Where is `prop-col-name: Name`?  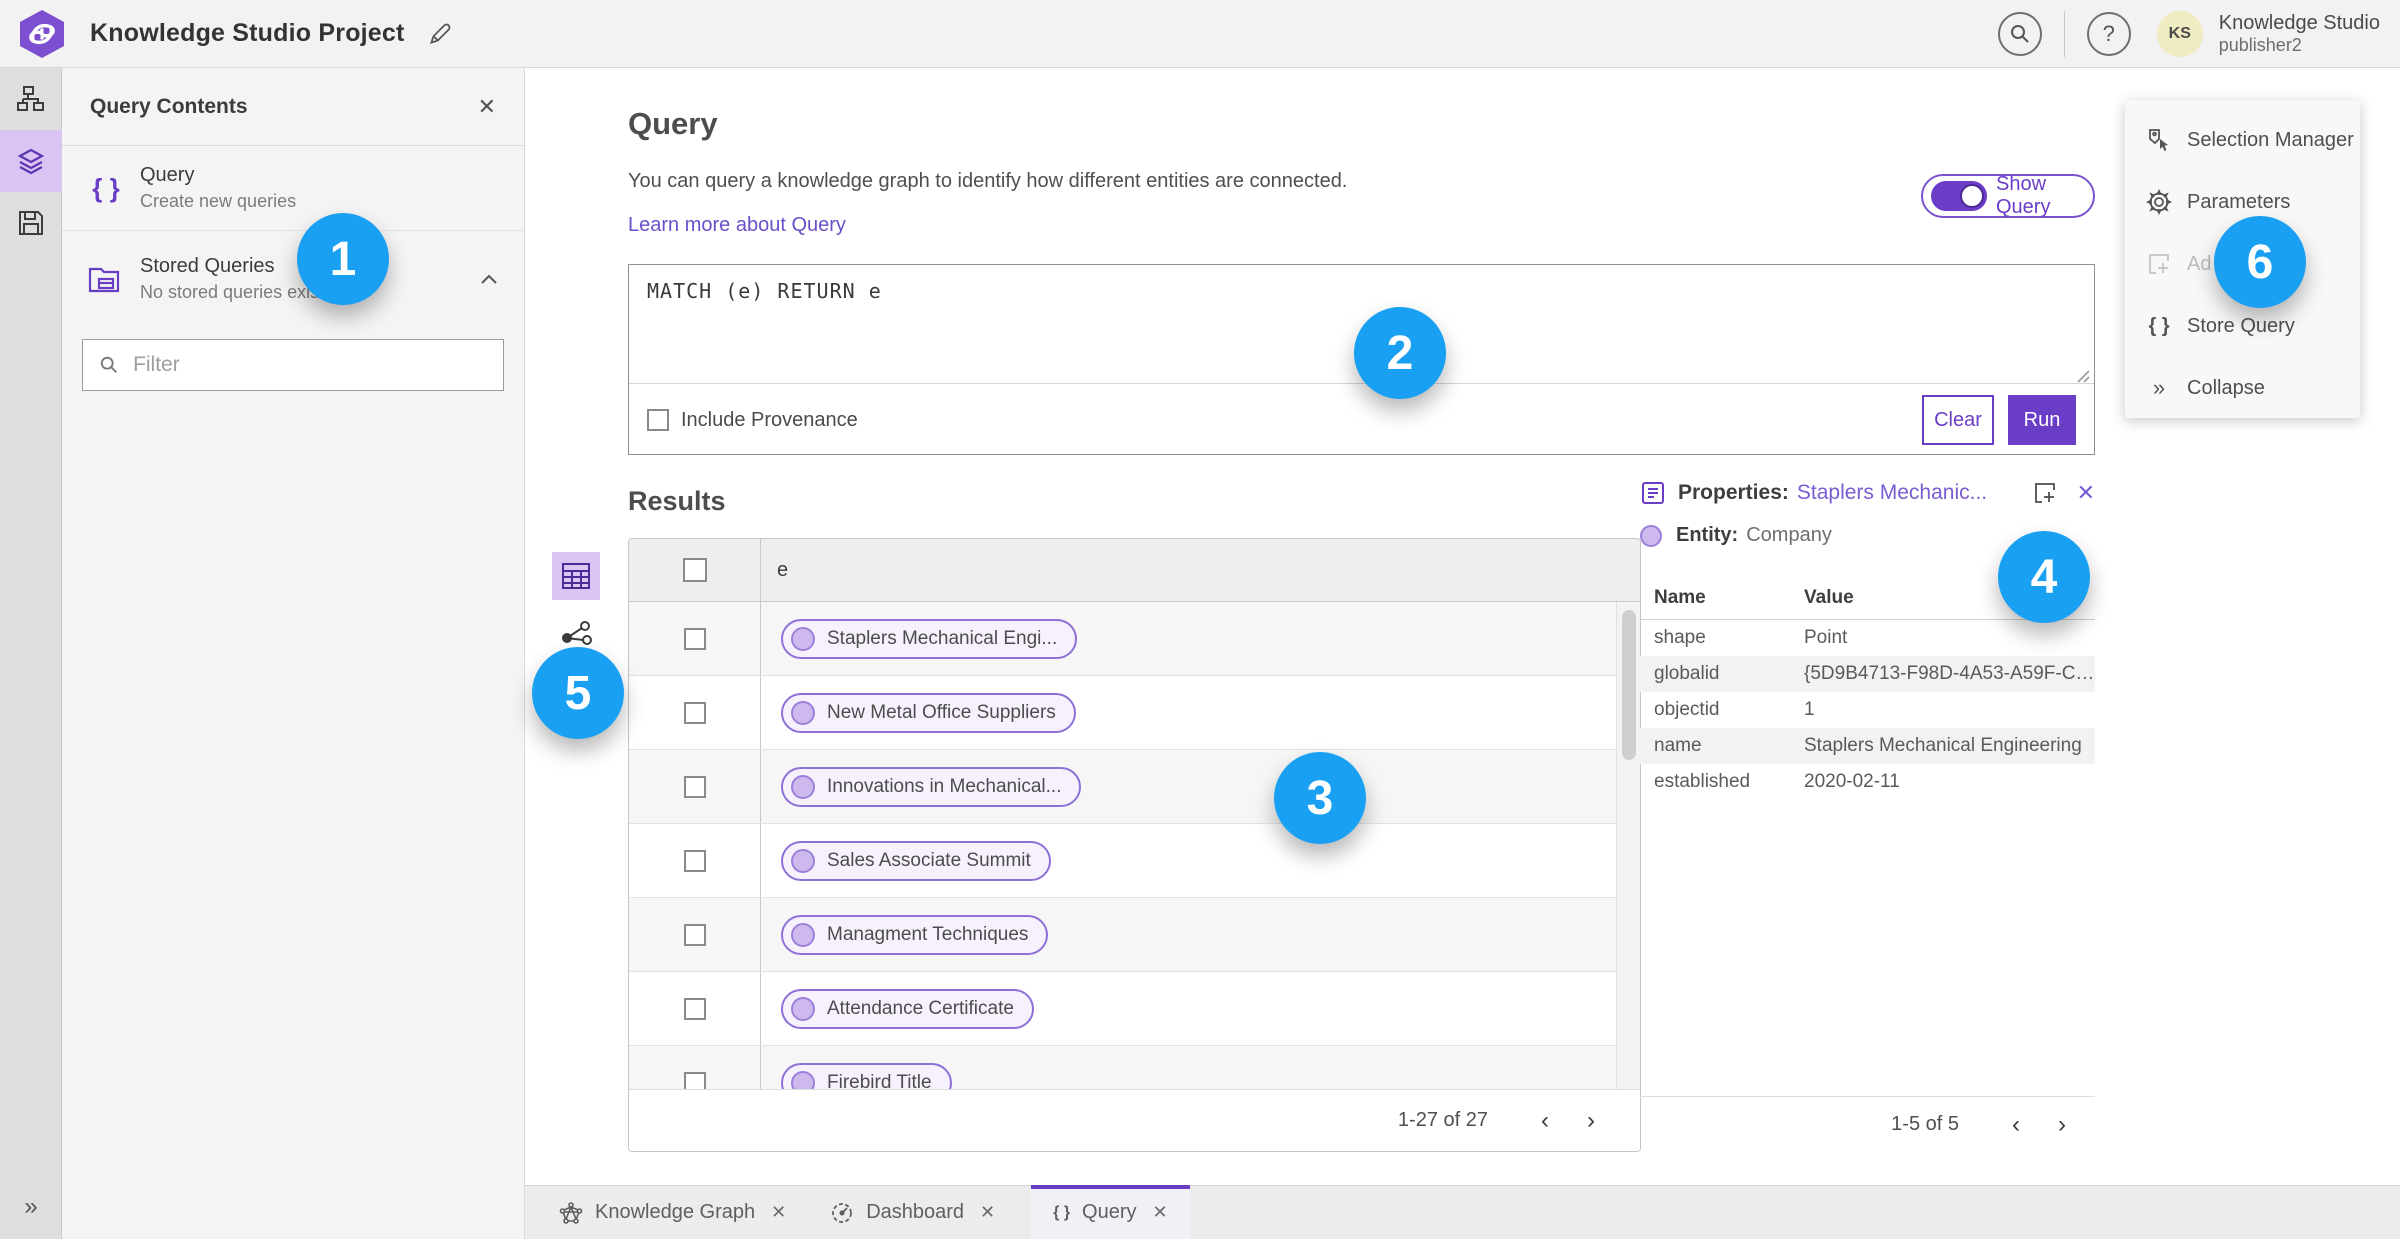 prop-col-name: Name is located at coordinates (1715, 600).